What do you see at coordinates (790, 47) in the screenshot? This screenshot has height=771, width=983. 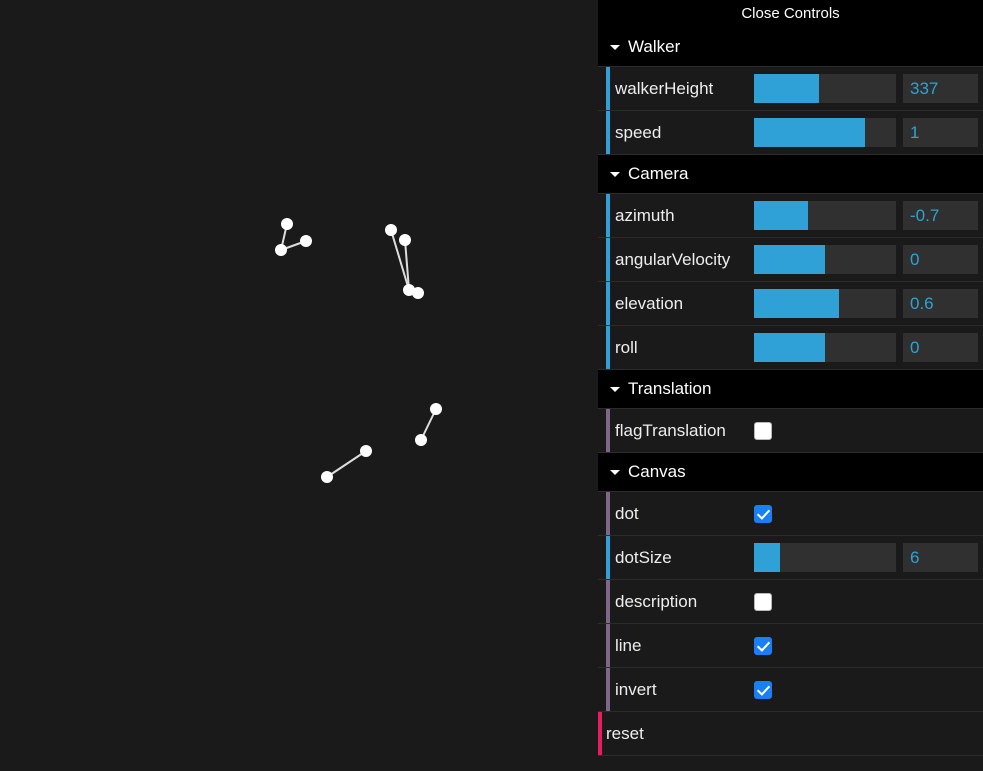 I see `gui-folder-walker: Walker` at bounding box center [790, 47].